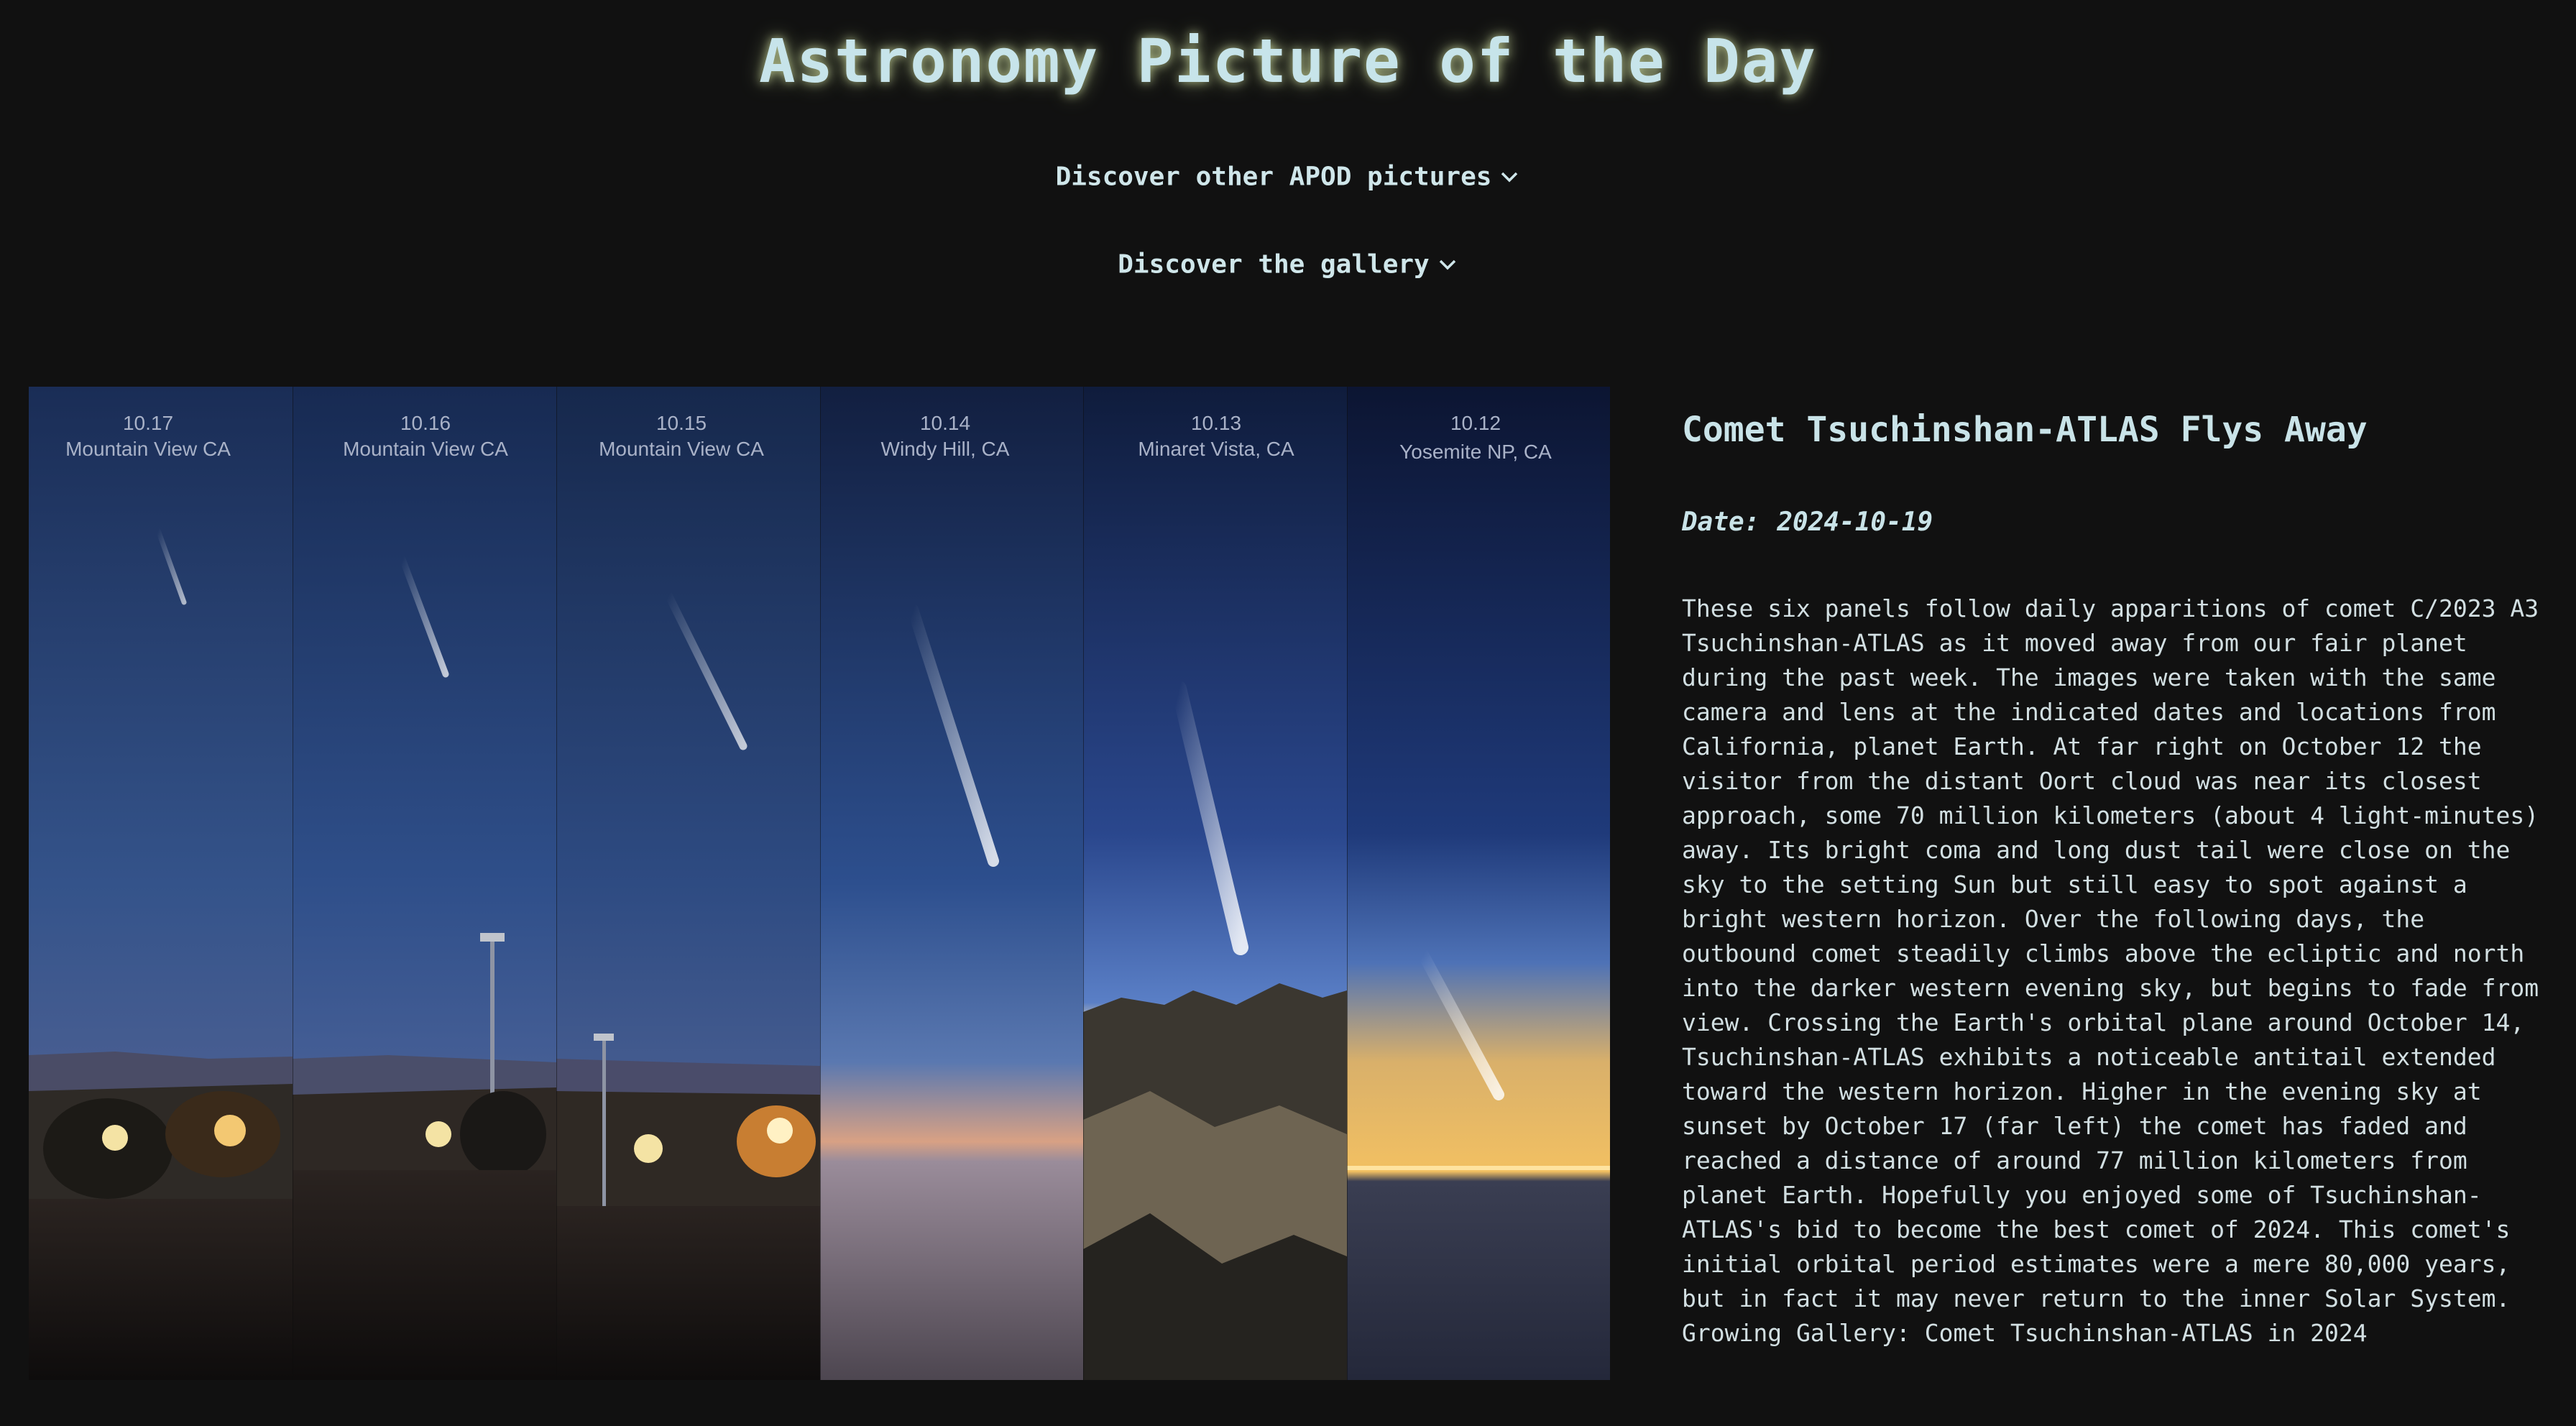 The width and height of the screenshot is (2576, 1426). I want to click on site-title: Astronomy Picture of the Day, so click(1288, 61).